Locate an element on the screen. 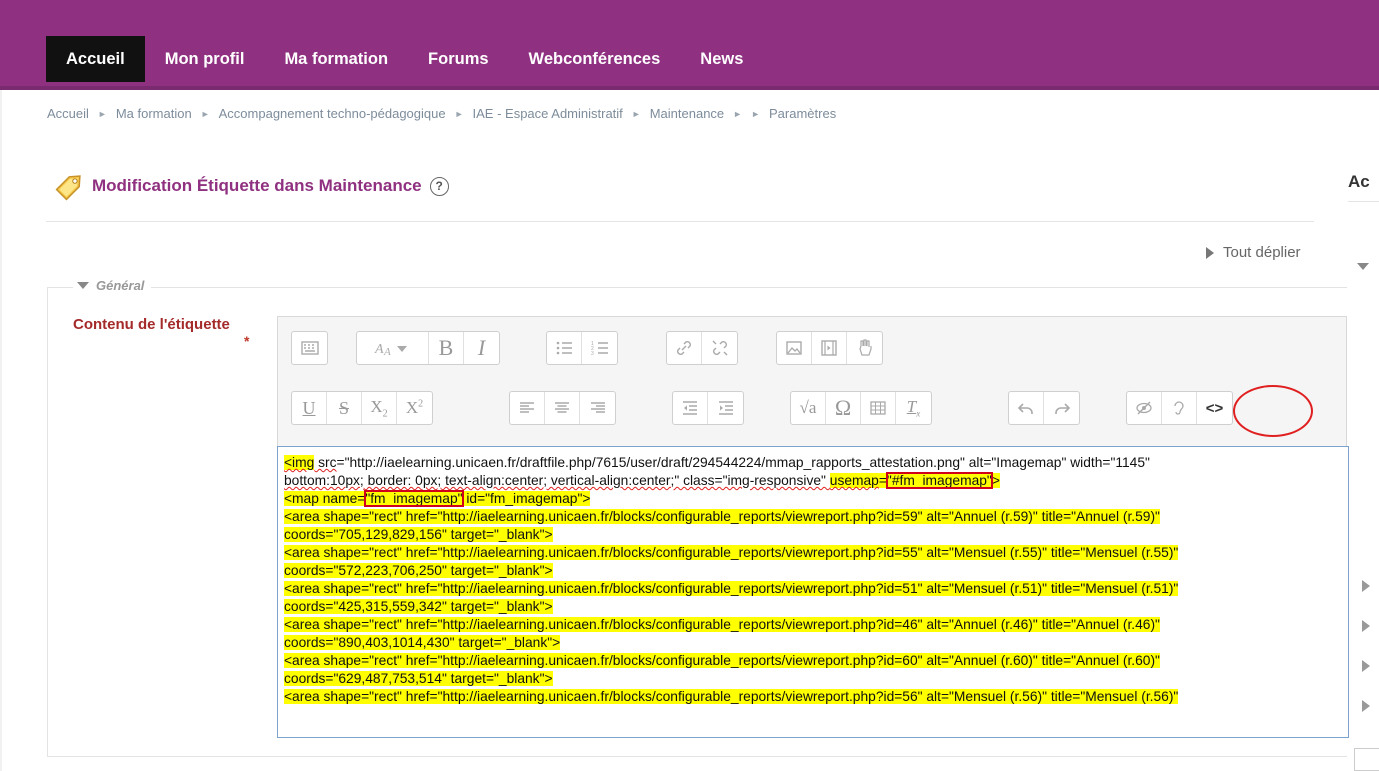  equation-icon: √a is located at coordinates (808, 407).